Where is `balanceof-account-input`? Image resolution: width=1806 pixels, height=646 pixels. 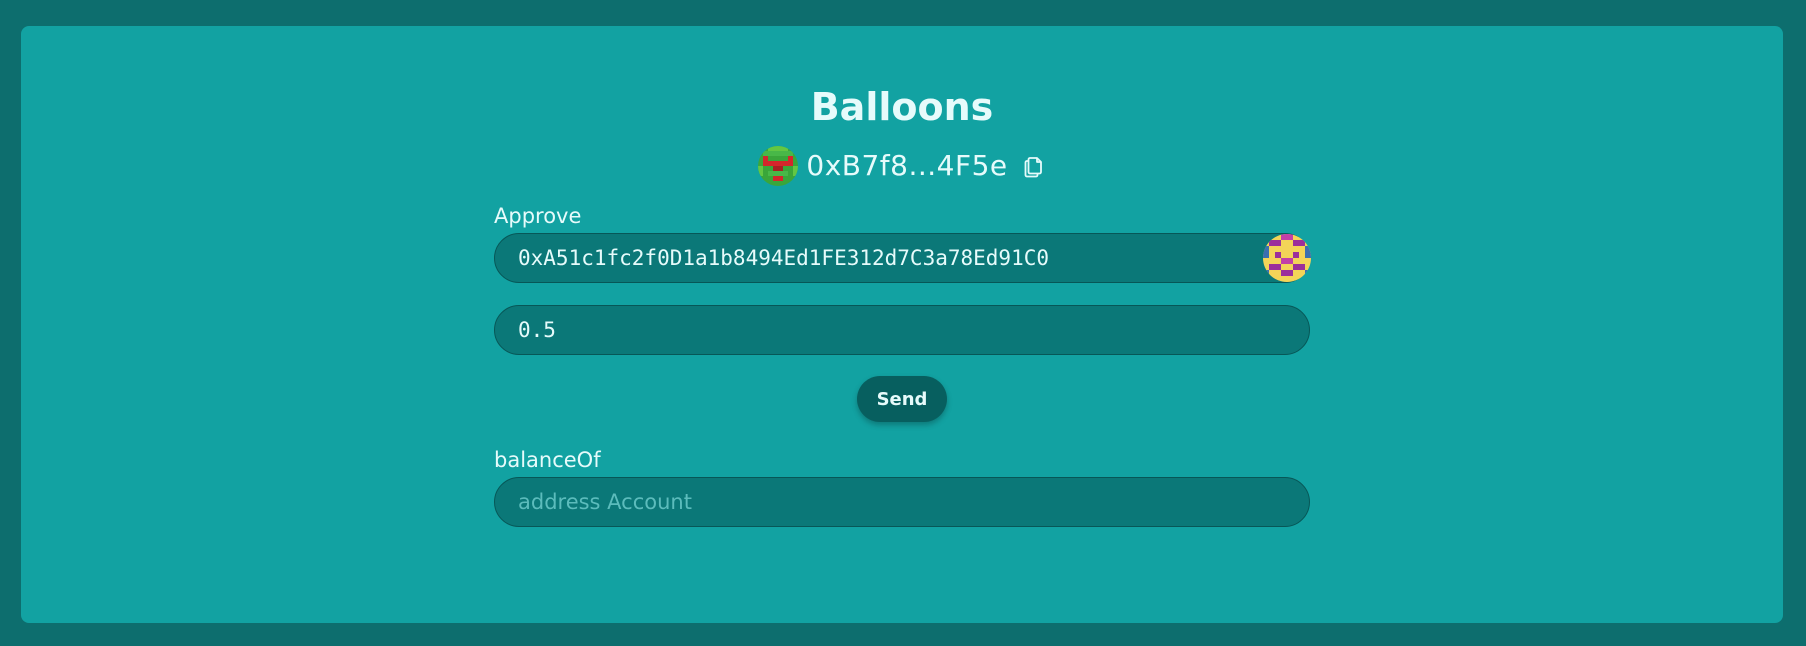 balanceof-account-input is located at coordinates (902, 502).